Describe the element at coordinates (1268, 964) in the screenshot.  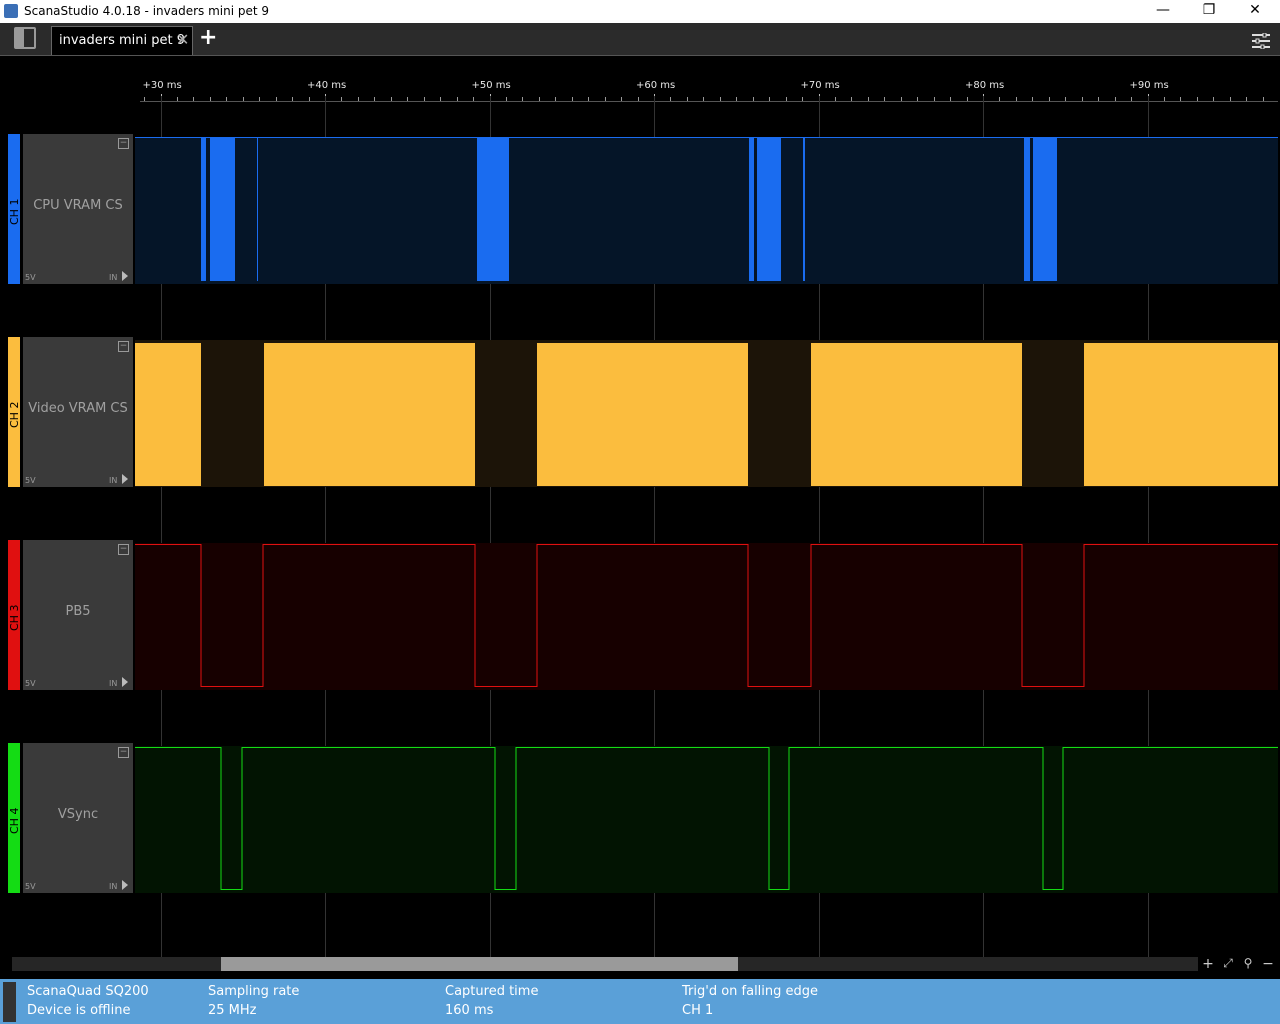
I see `zoom-out-icon: −` at that location.